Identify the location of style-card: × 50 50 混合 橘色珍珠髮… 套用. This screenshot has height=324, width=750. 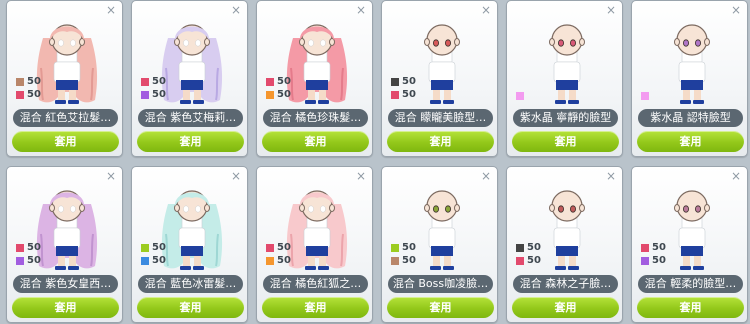
(314, 78).